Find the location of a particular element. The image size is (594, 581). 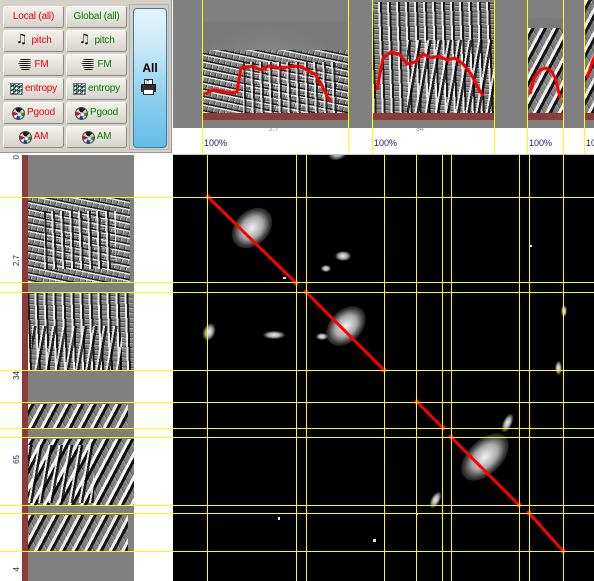

segment-percent-2: 100% is located at coordinates (386, 143).